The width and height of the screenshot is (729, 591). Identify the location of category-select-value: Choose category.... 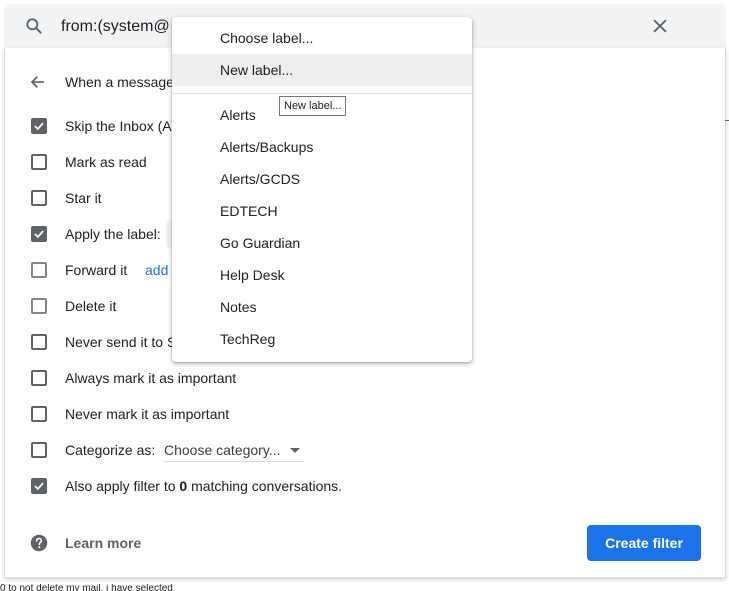
(222, 450).